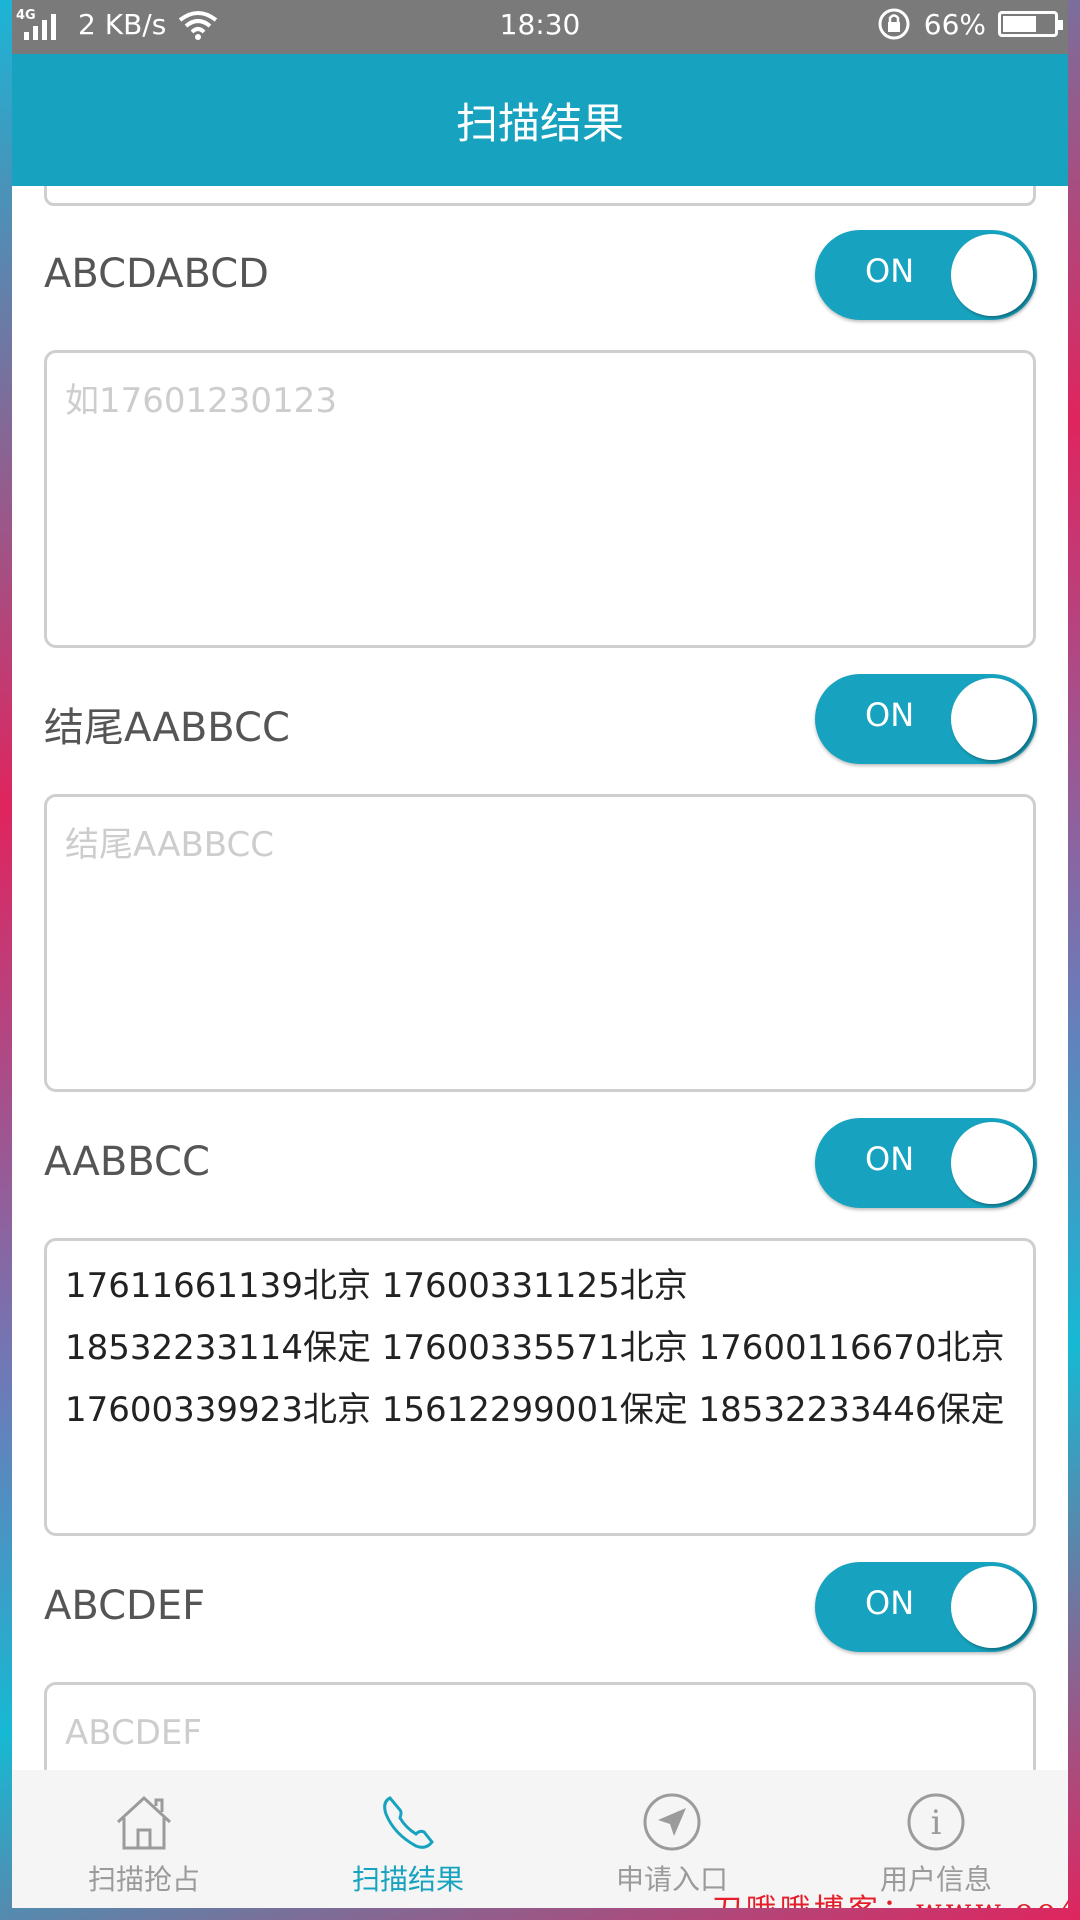 This screenshot has width=1080, height=1920. Describe the element at coordinates (926, 719) in the screenshot. I see `toggle-ending-aabbcc: ON` at that location.